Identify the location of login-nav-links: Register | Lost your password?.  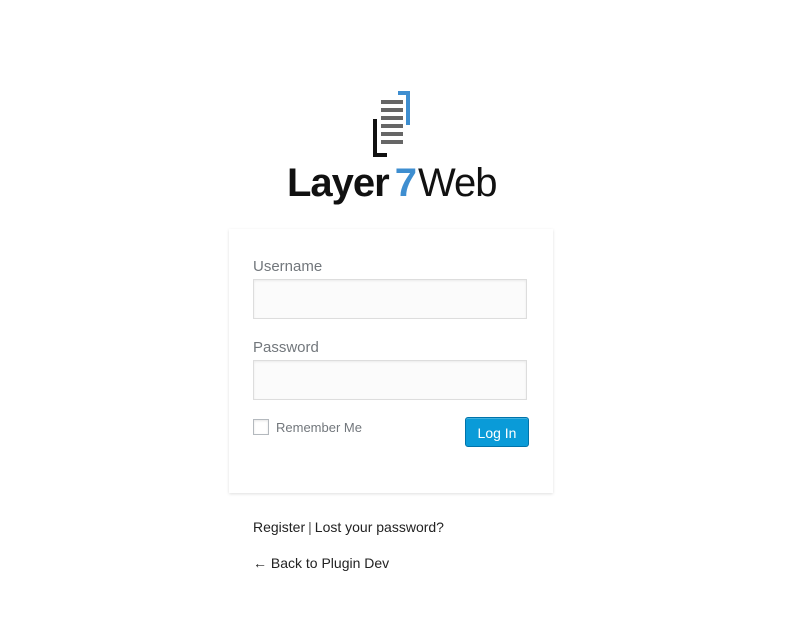
(348, 527).